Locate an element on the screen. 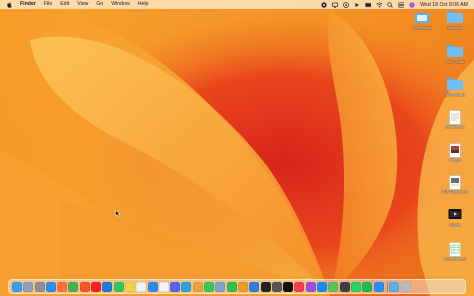  menu-edit: Edit is located at coordinates (64, 4).